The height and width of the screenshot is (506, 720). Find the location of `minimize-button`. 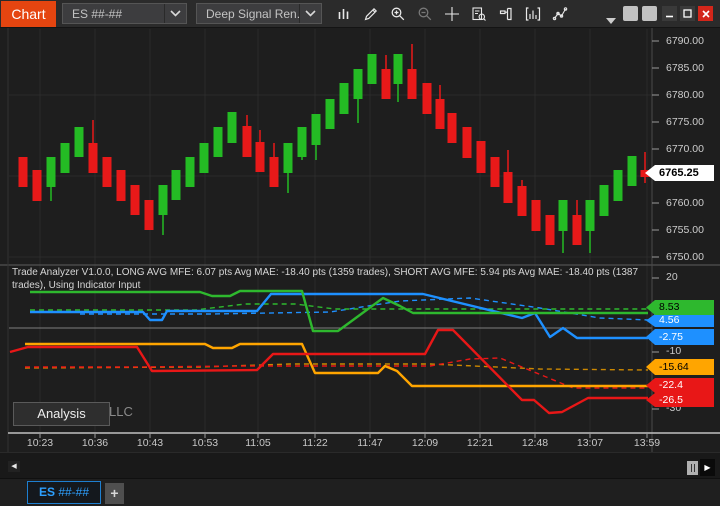

minimize-button is located at coordinates (669, 13).